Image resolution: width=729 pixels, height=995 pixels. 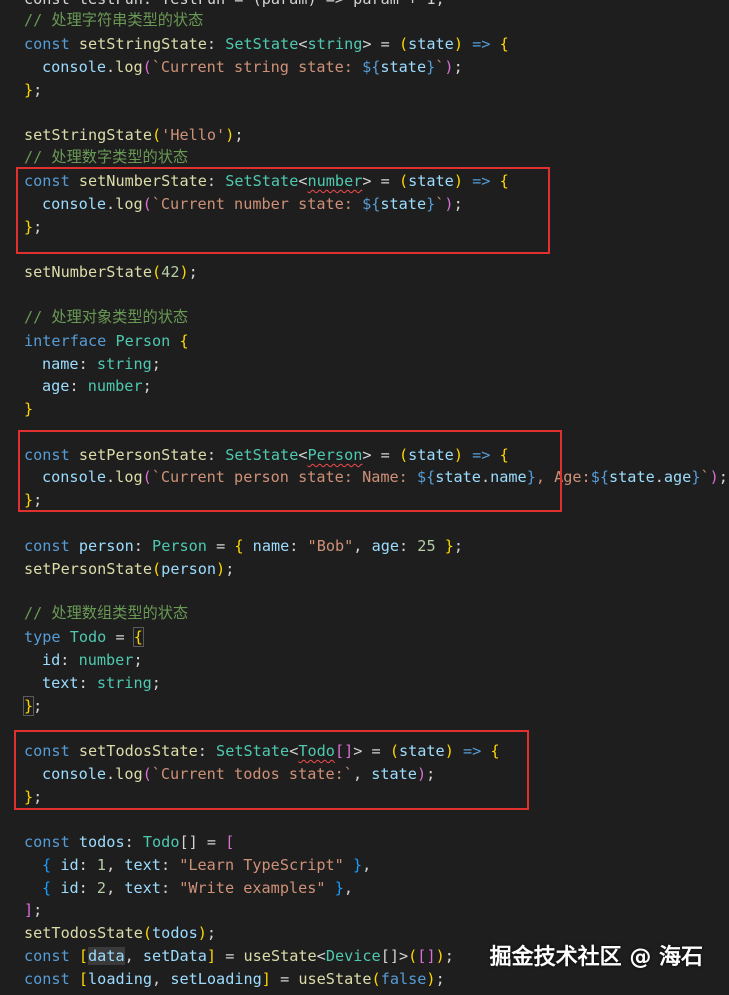 I want to click on code-line: setNumberState(42);, so click(x=111, y=272).